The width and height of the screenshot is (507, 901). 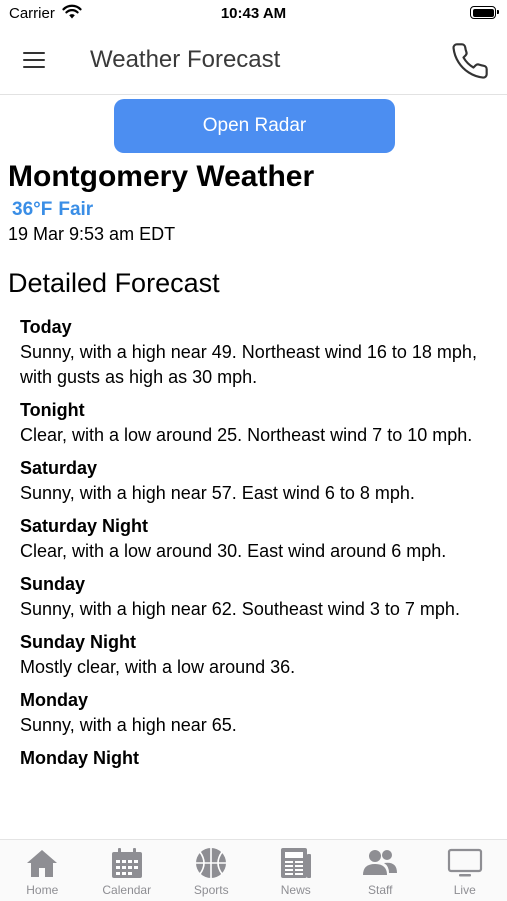 What do you see at coordinates (75, 209) in the screenshot?
I see `current-condition: Fair` at bounding box center [75, 209].